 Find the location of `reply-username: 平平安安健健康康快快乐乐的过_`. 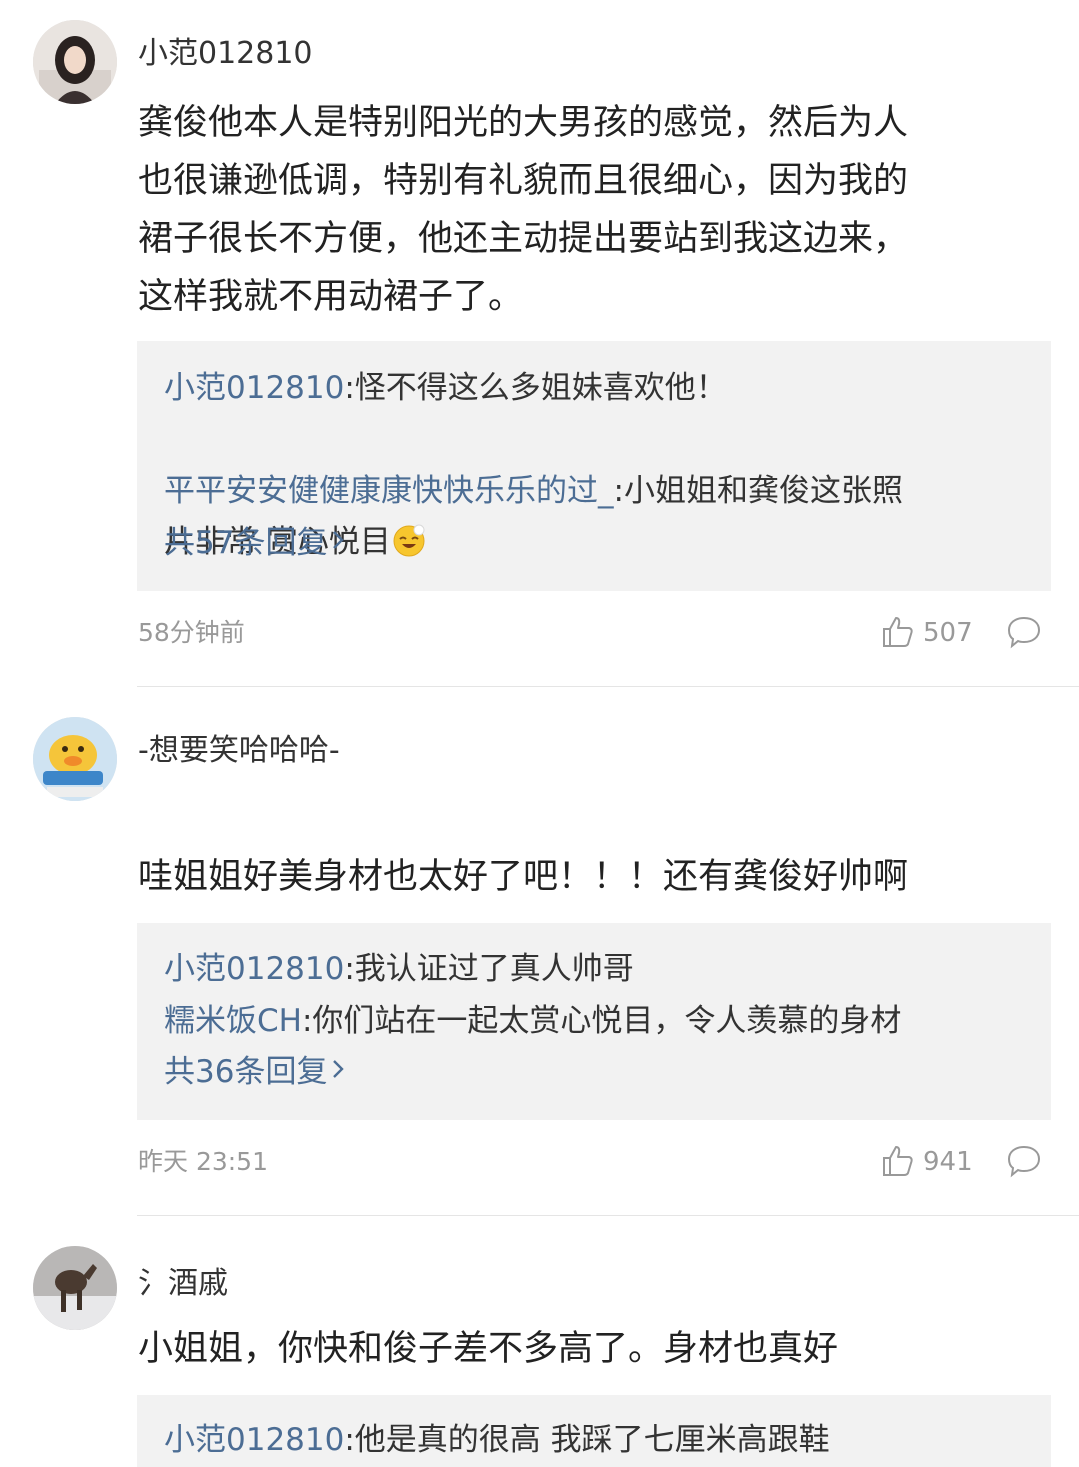

reply-username: 平平安安健健康康快快乐乐的过_ is located at coordinates (389, 491).